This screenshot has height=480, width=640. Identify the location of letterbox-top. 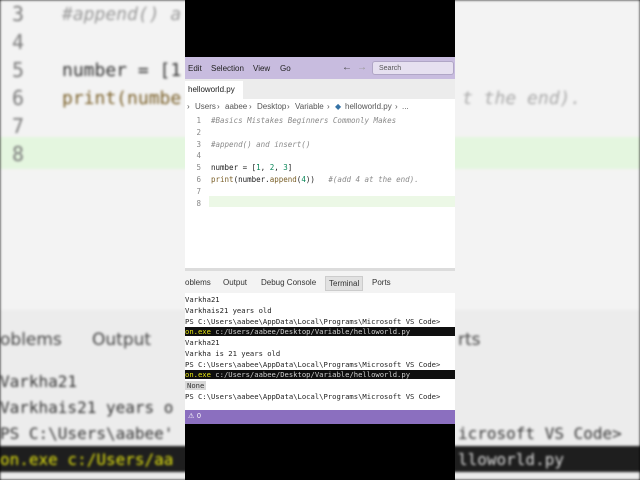
(320, 28).